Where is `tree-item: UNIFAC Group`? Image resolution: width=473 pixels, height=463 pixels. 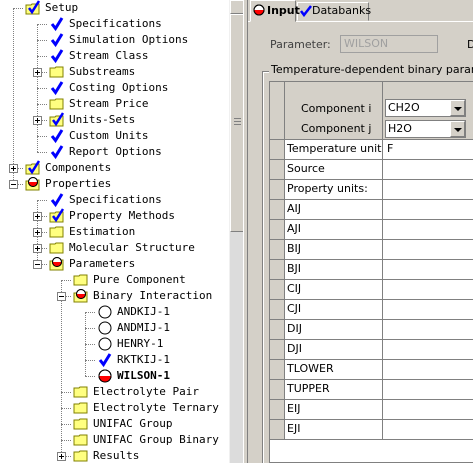
tree-item: UNIFAC Group is located at coordinates (114, 424).